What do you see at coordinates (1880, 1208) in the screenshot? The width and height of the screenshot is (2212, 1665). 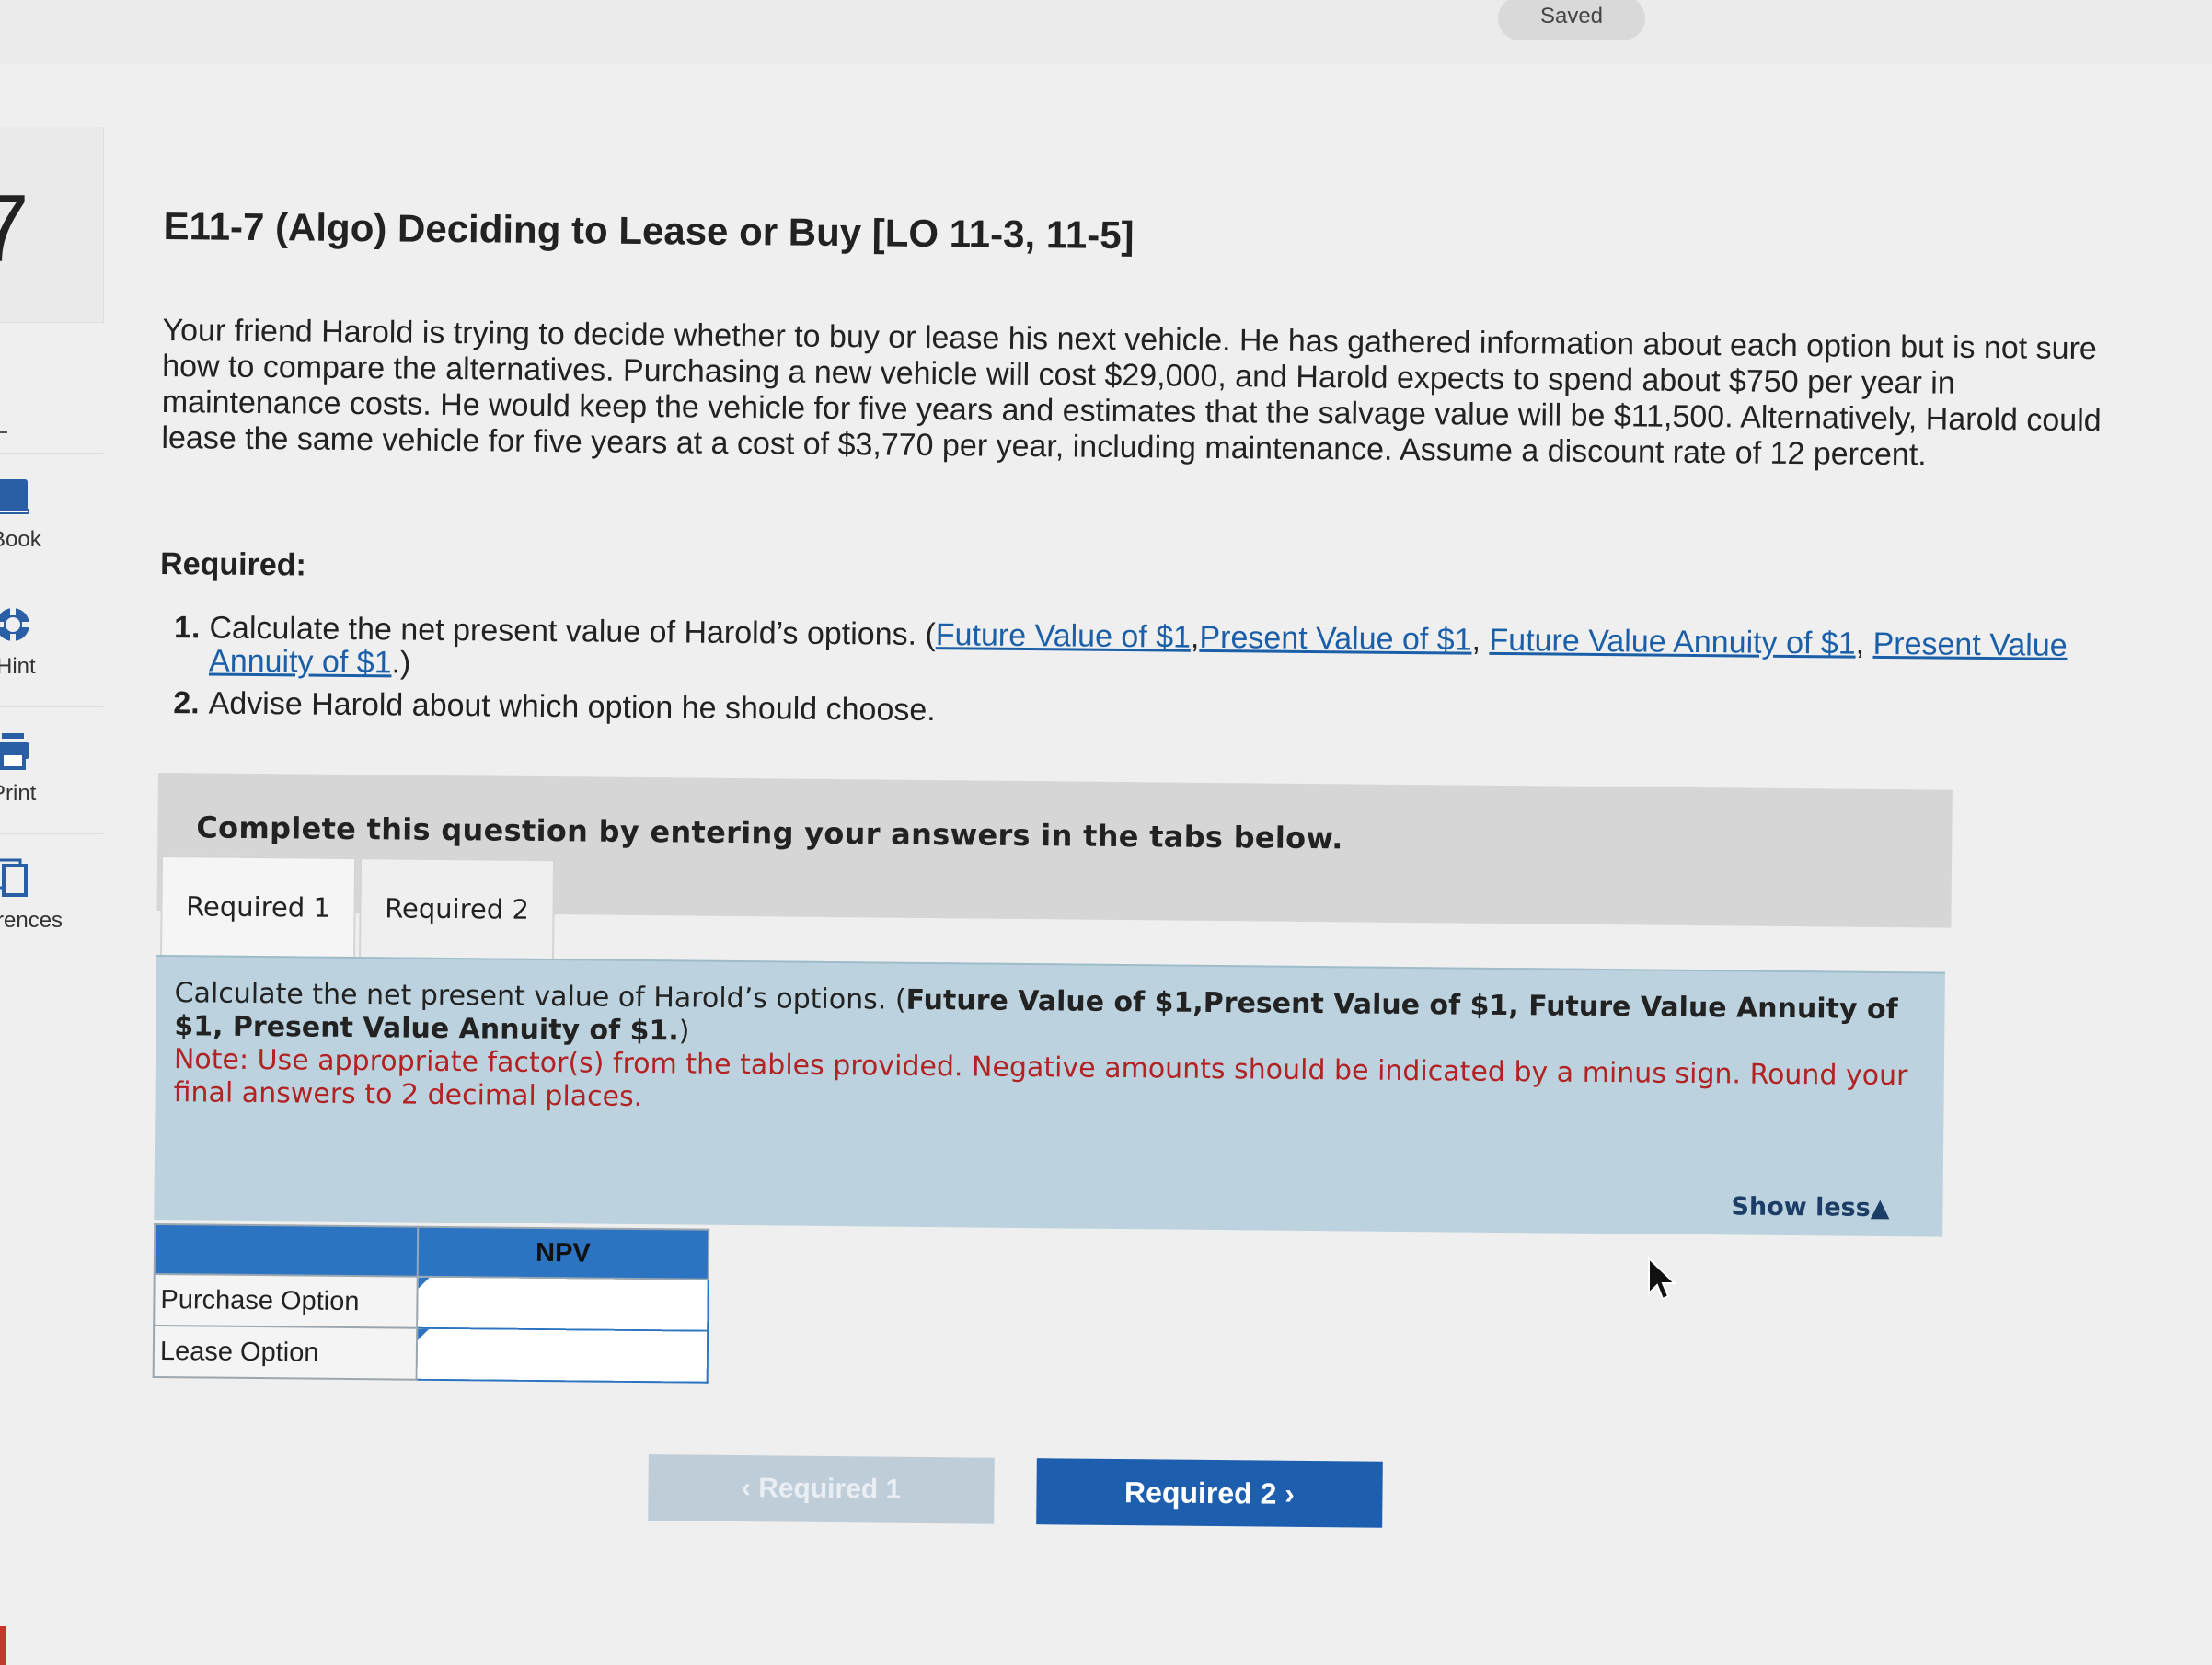 I see `triangle-up-icon: ▲` at bounding box center [1880, 1208].